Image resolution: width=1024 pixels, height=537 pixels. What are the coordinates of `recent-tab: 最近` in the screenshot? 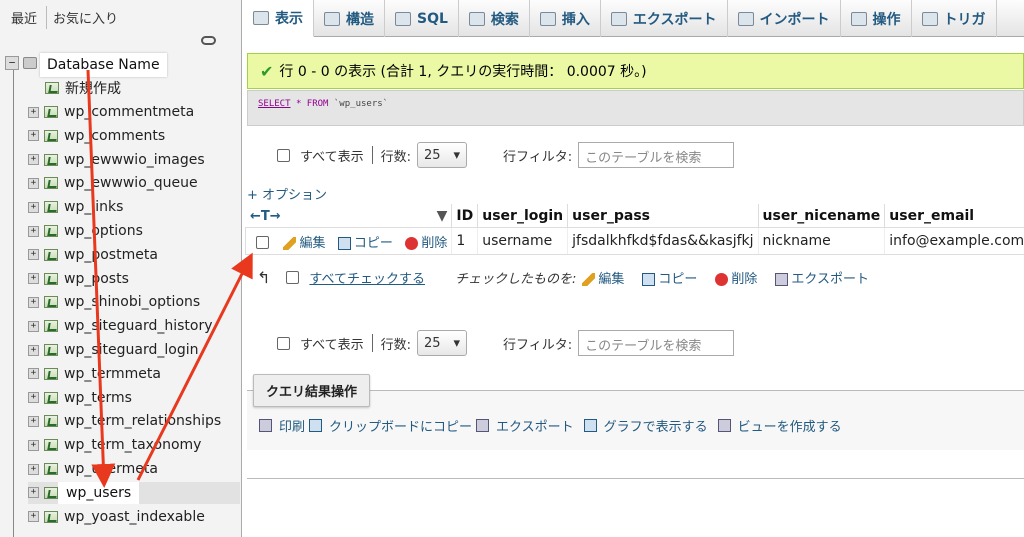 It's located at (24, 17).